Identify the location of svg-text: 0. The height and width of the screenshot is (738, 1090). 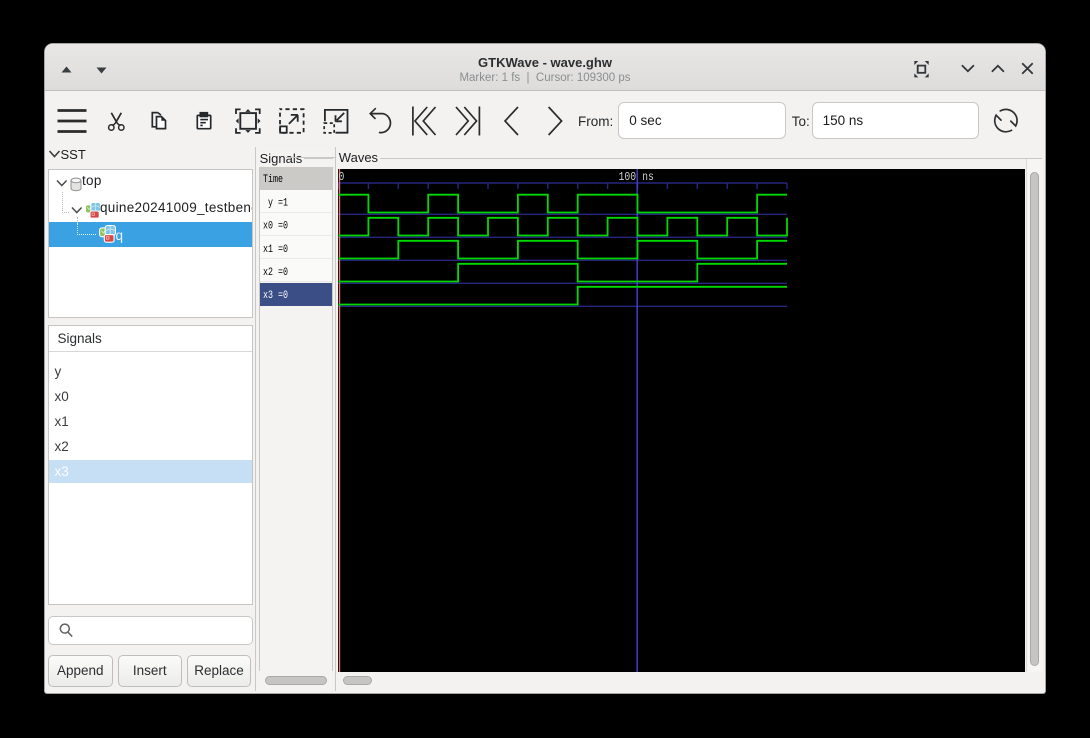
(341, 177).